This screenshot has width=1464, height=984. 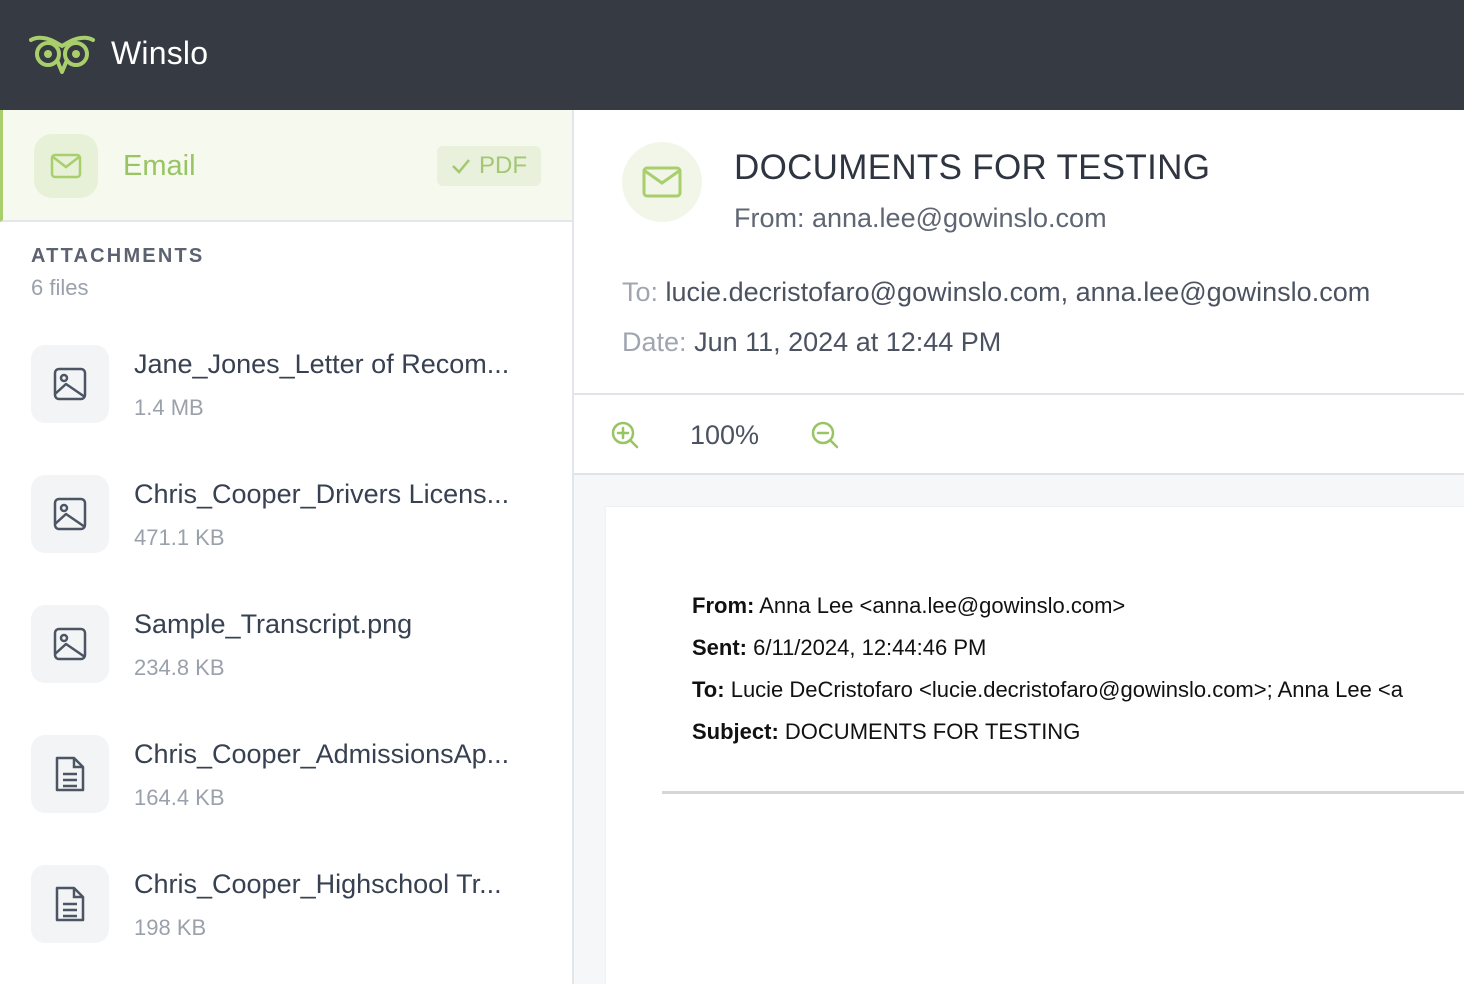 What do you see at coordinates (932, 731) in the screenshot?
I see `preview-subject-value: DOCUMENTS FOR TESTING` at bounding box center [932, 731].